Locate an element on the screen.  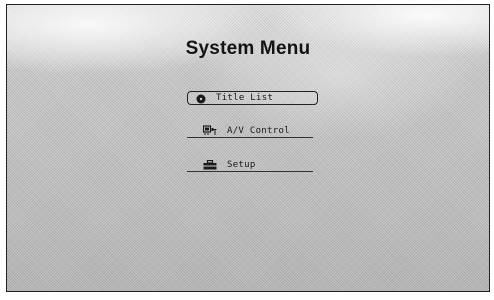
toolbox-icon is located at coordinates (210, 164).